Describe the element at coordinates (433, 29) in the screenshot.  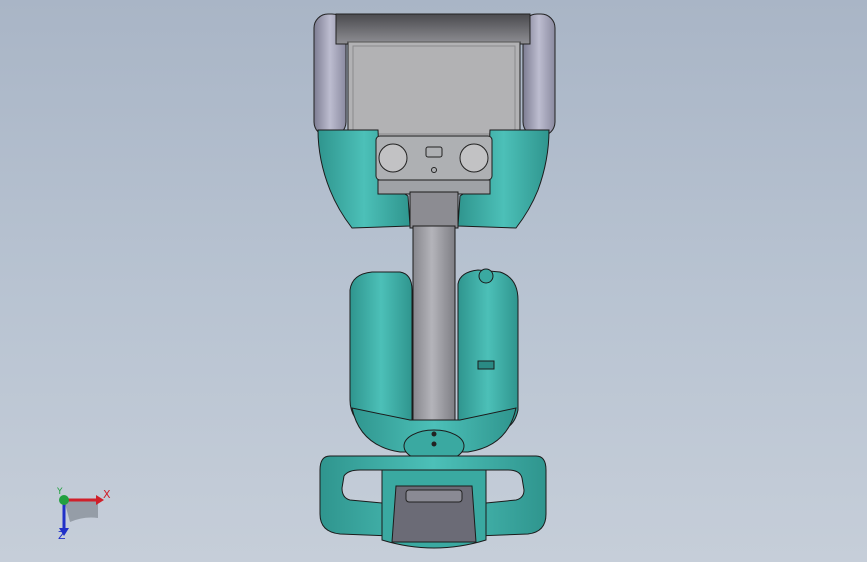
I see `tray-back-wall` at that location.